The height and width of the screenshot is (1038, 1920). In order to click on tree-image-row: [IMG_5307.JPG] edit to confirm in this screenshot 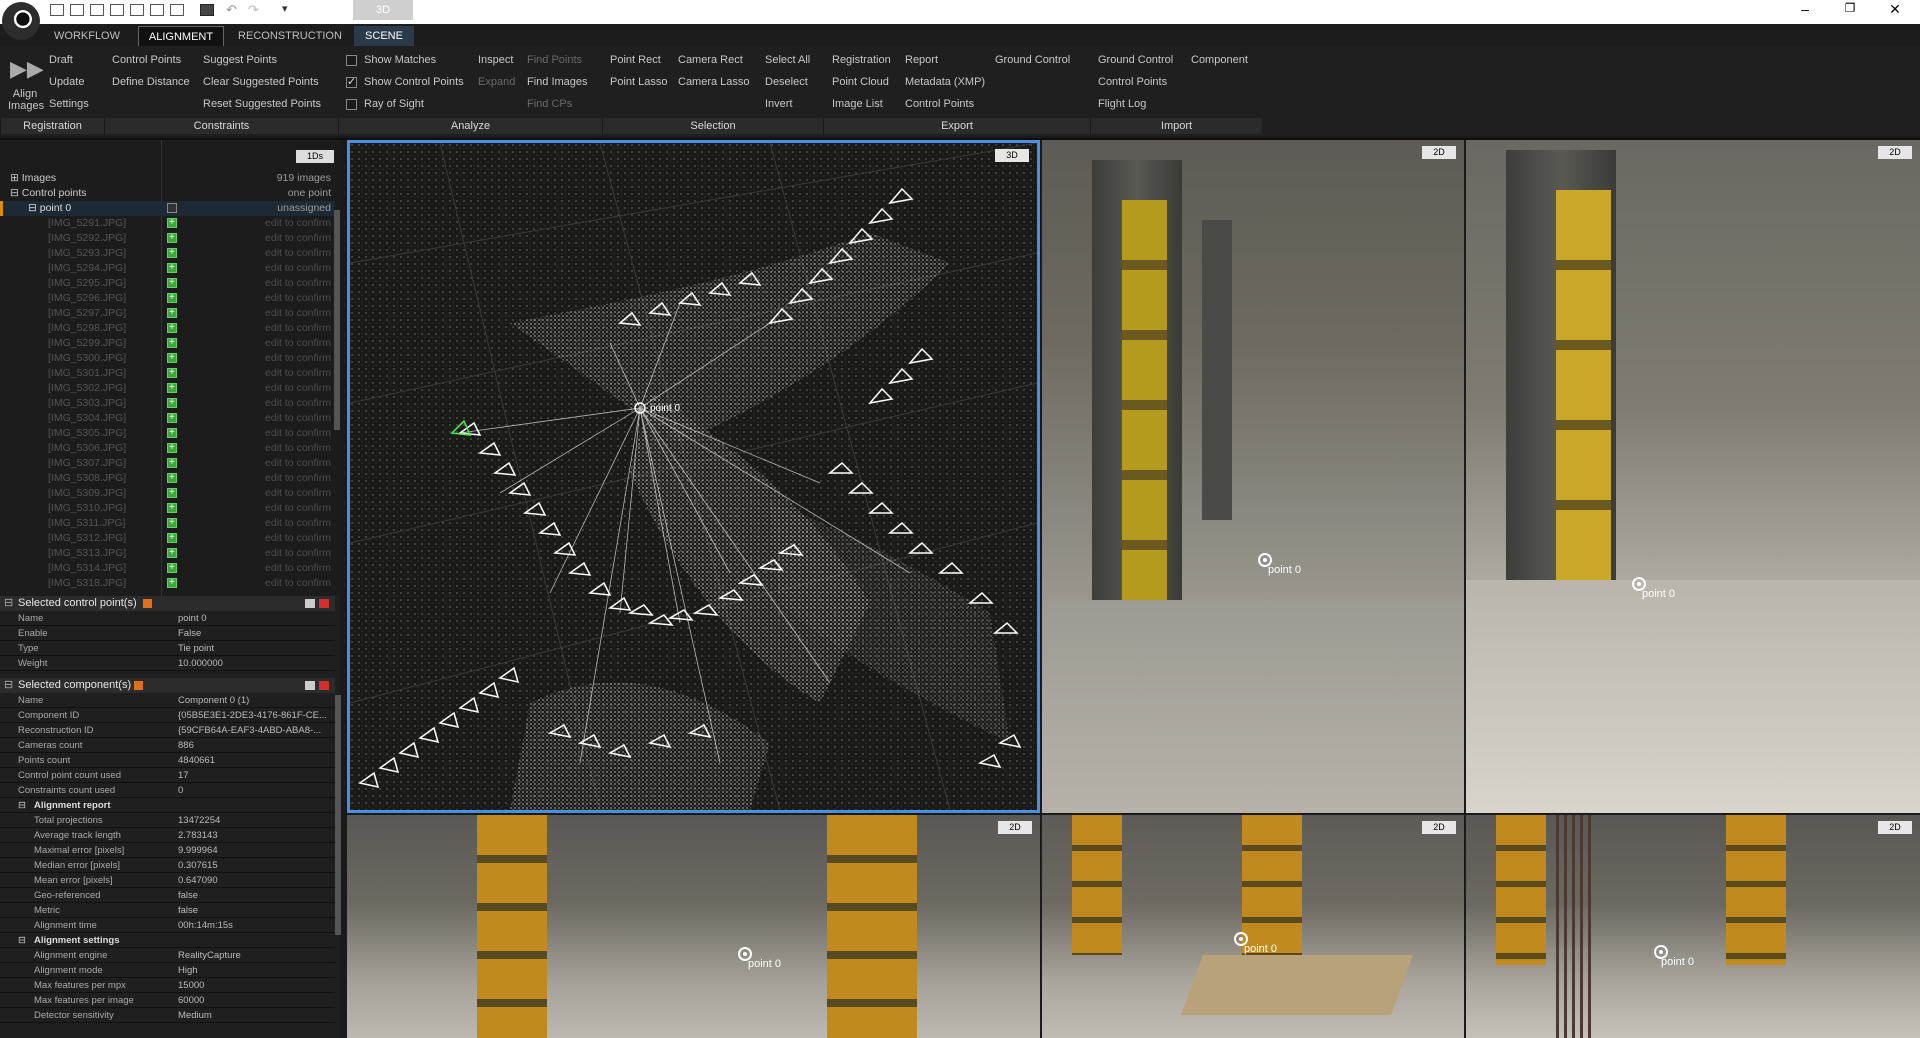, I will do `click(167, 463)`.